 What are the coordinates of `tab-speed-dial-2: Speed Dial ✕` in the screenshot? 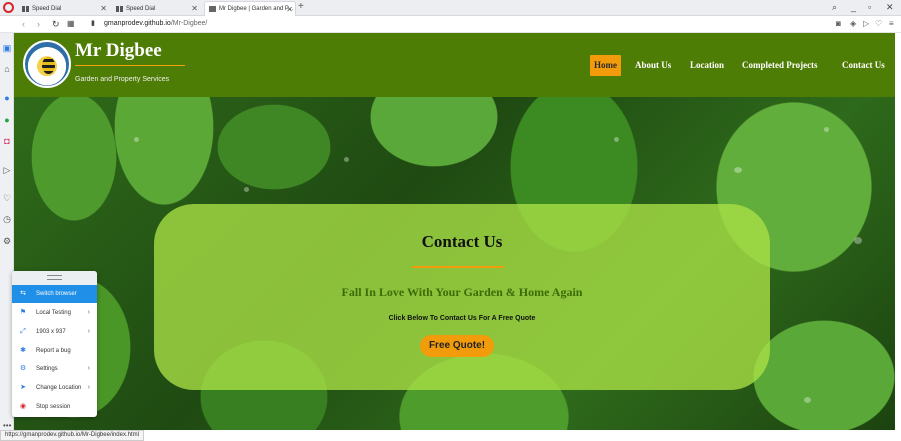 It's located at (158, 8).